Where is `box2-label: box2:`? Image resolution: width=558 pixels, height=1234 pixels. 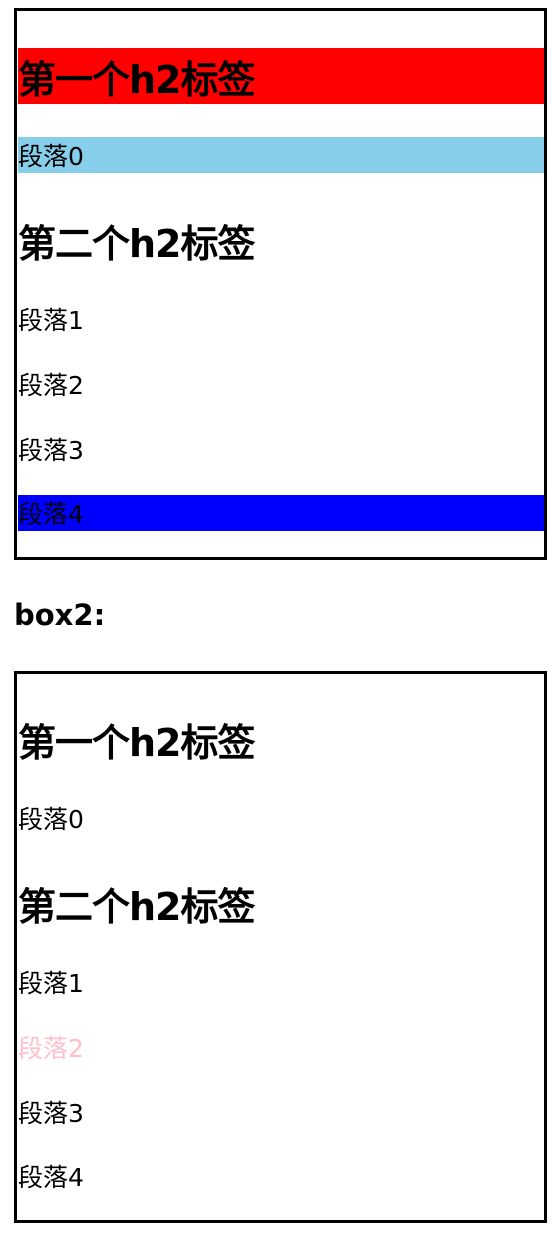 box2-label: box2: is located at coordinates (60, 615).